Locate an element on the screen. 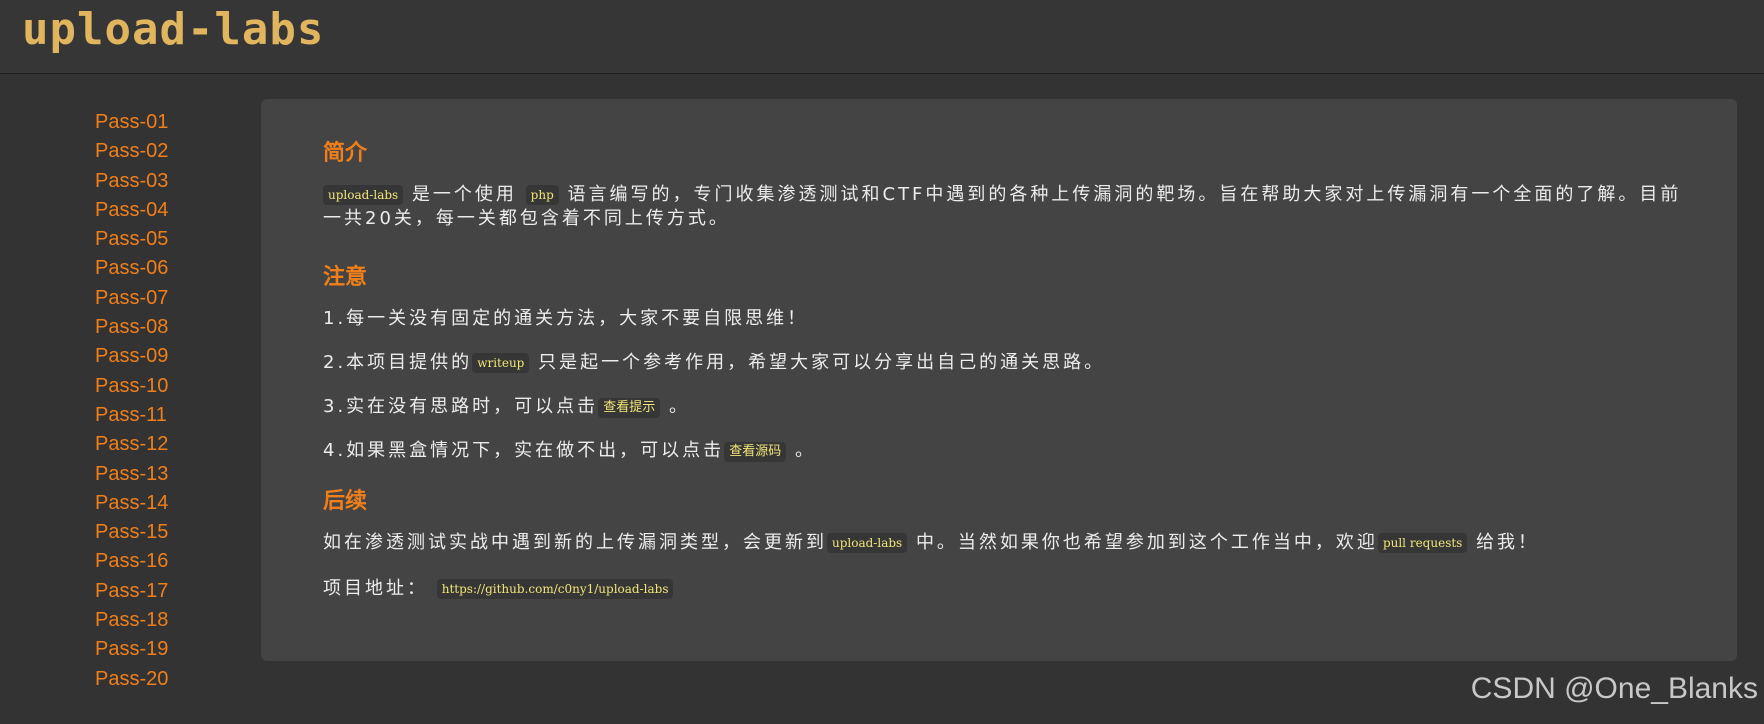 This screenshot has height=724, width=1764. sidebar-item-pass-05: Pass-05 is located at coordinates (175, 239).